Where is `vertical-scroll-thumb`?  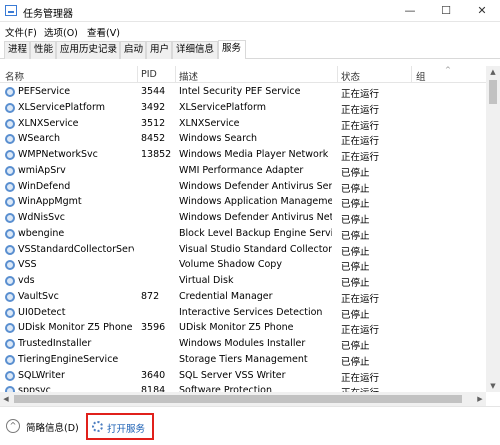 vertical-scroll-thumb is located at coordinates (493, 92).